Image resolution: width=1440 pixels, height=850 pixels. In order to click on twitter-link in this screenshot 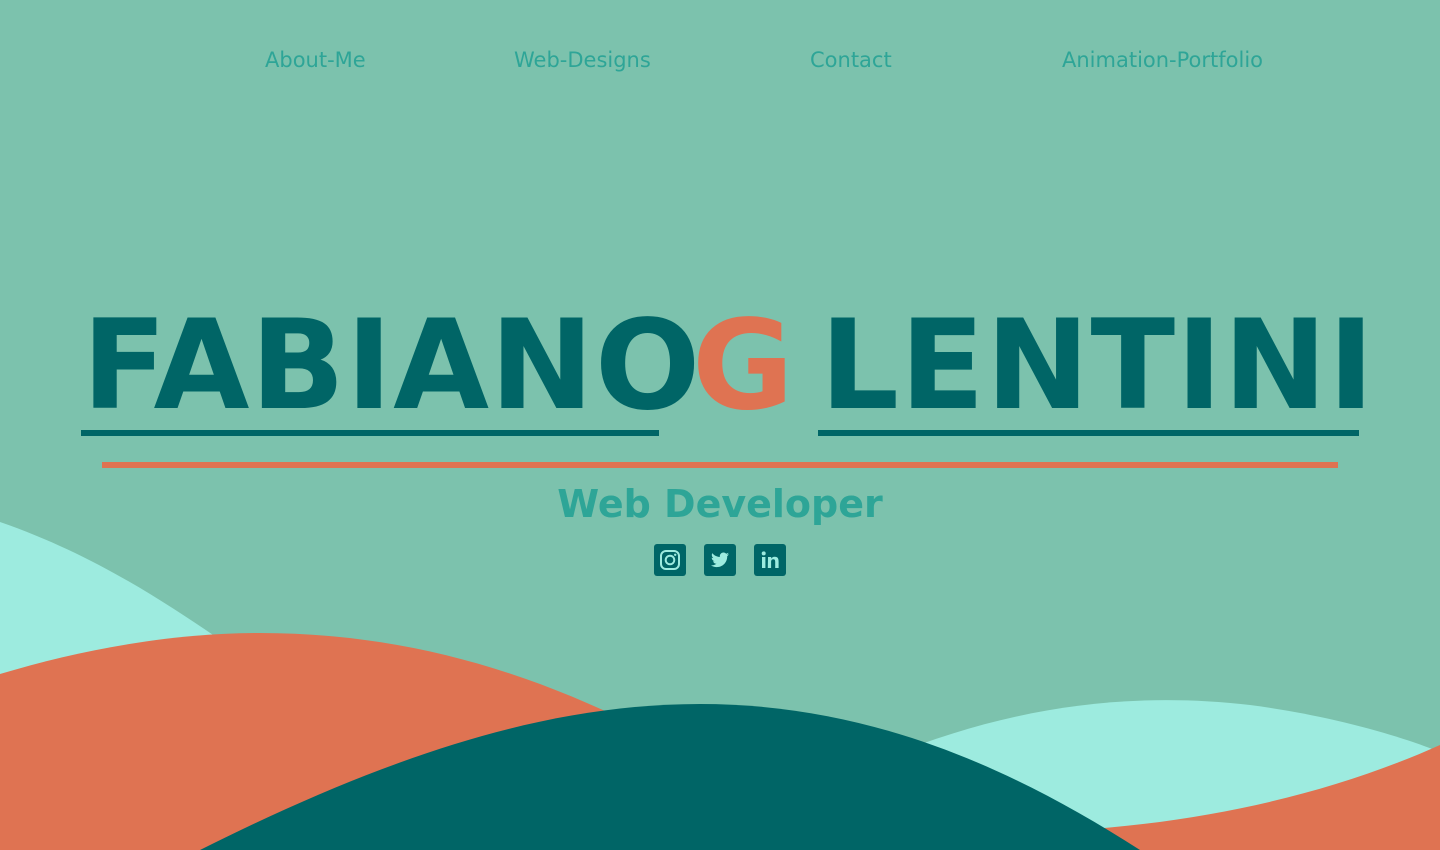, I will do `click(720, 560)`.